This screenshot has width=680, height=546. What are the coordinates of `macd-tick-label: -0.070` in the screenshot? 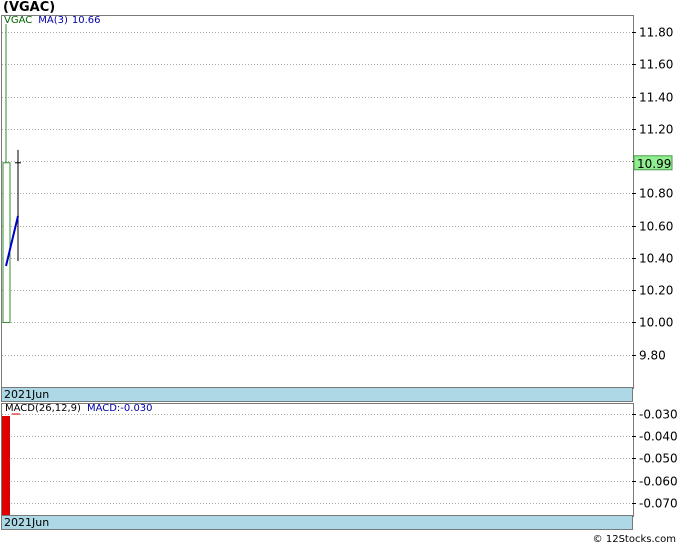 It's located at (658, 504).